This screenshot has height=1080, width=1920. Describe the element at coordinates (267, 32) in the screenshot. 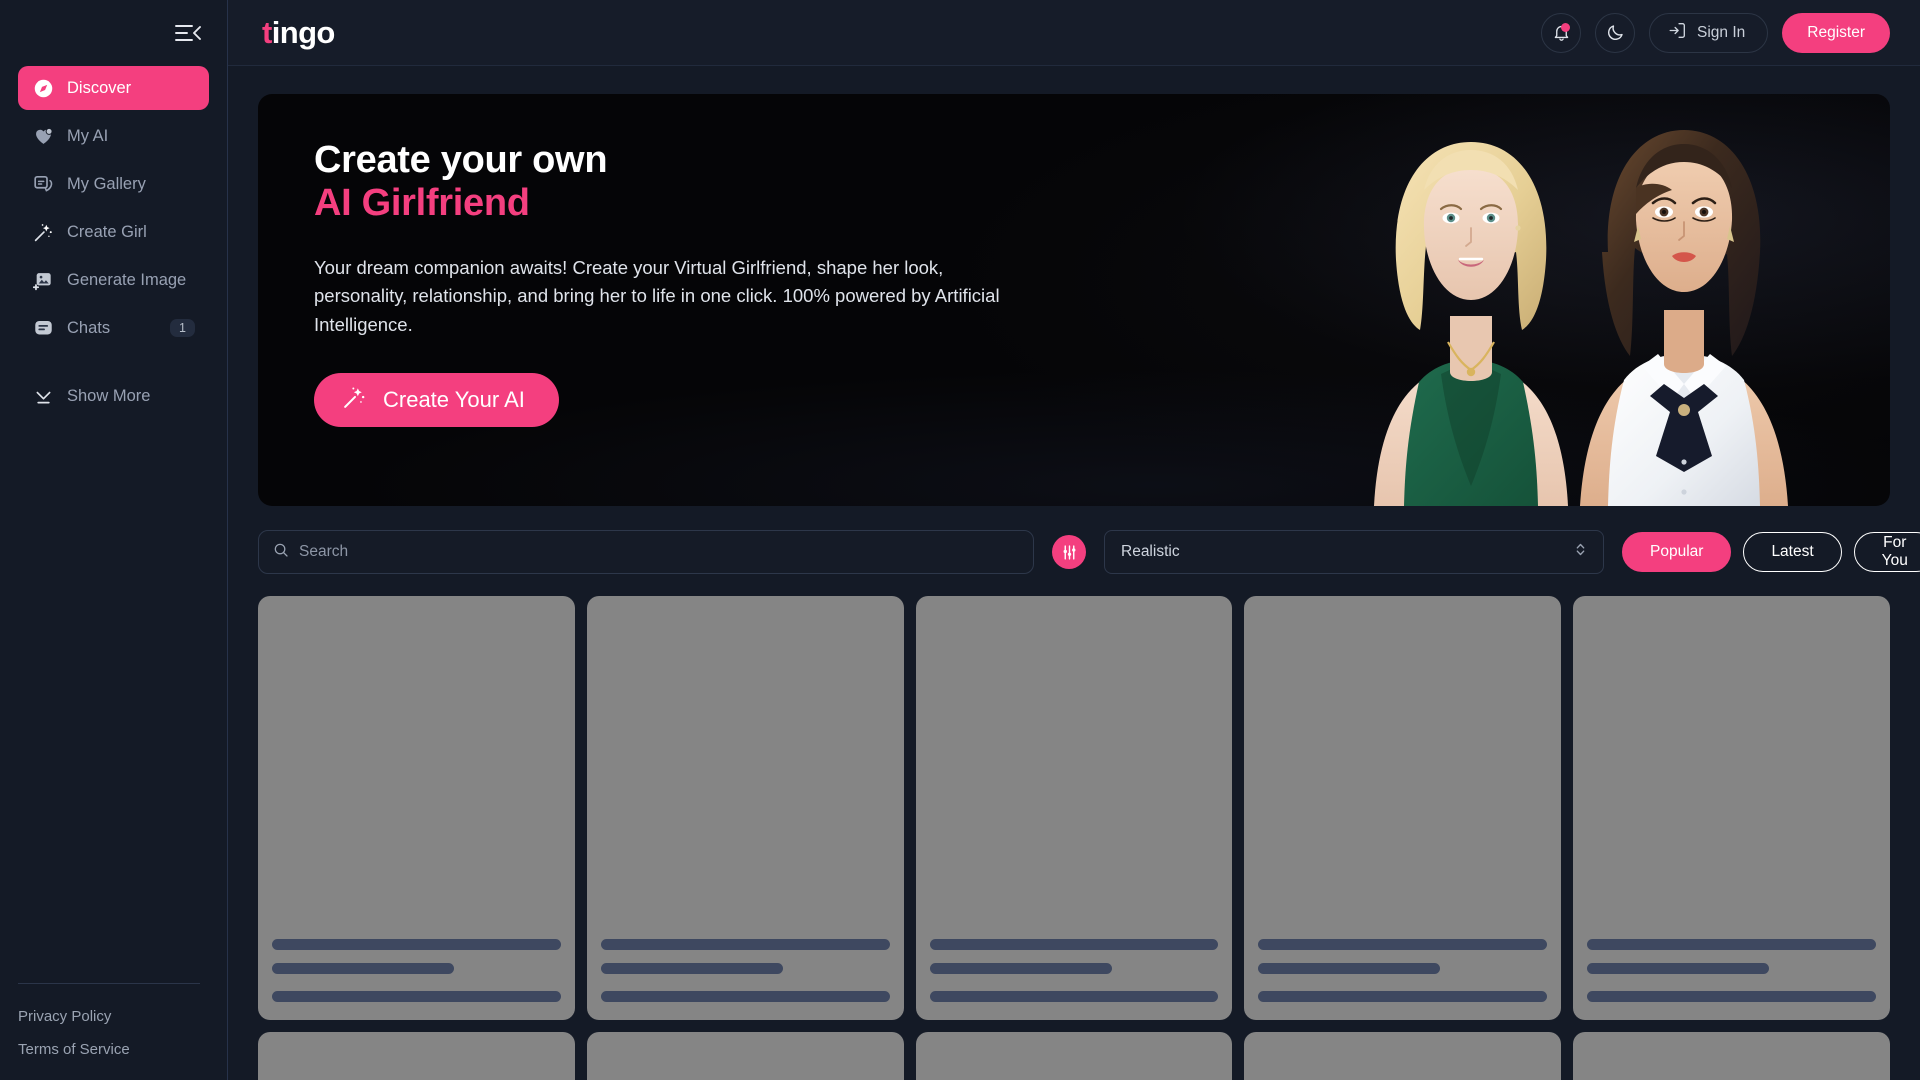

I see `logo-accent-letter: t` at that location.